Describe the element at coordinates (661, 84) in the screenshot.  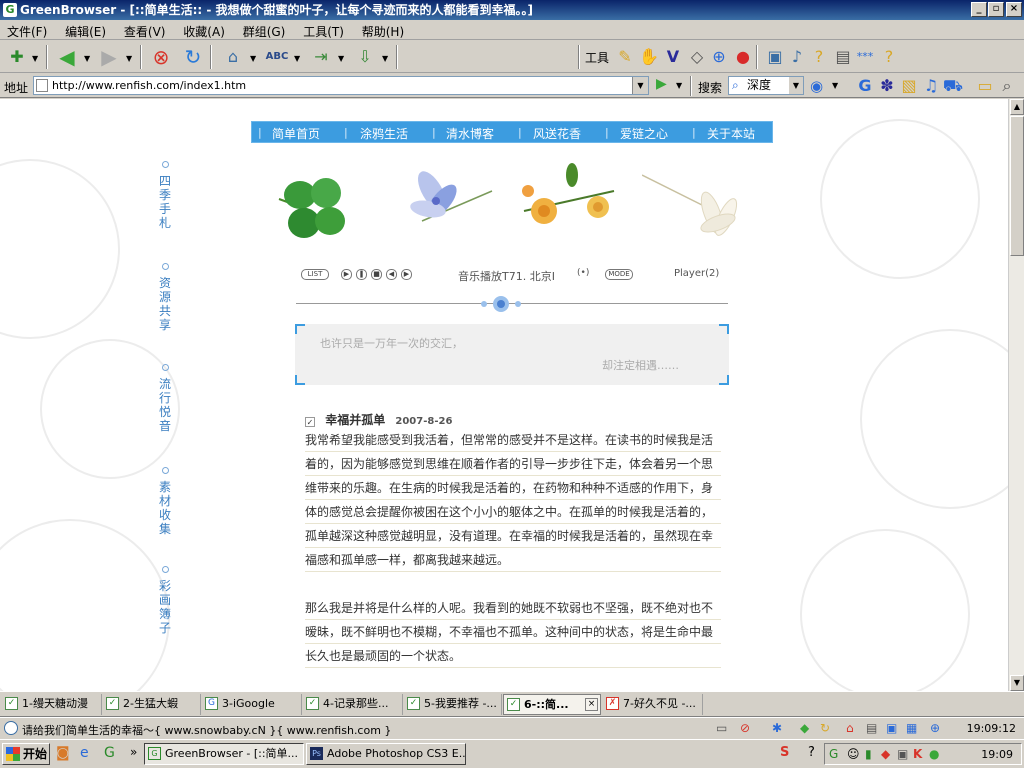
I see `go-icon: ▶` at that location.